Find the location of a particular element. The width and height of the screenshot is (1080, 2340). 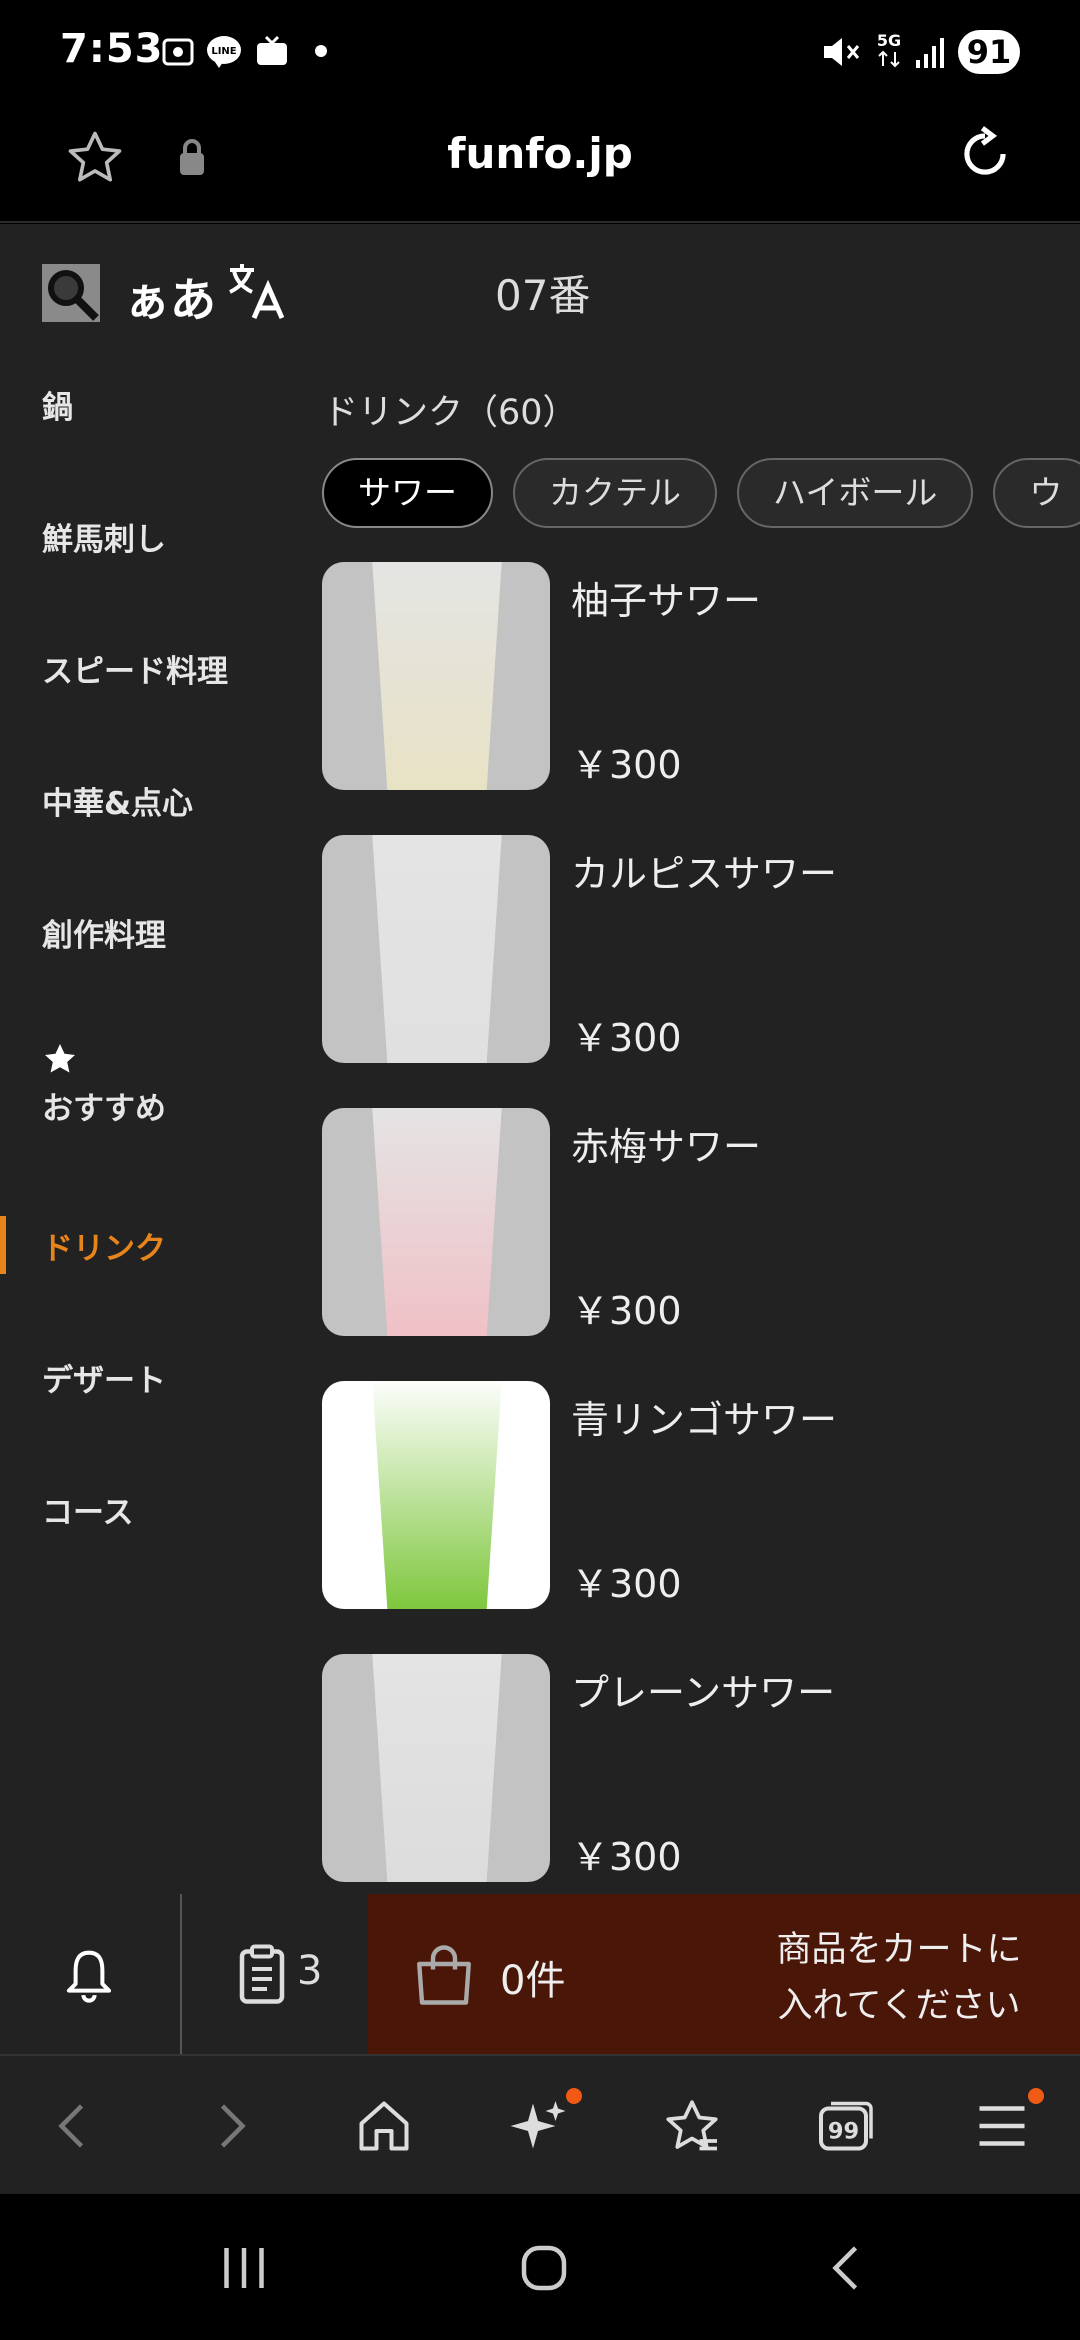

shopping-bag-icon is located at coordinates (444, 1975).